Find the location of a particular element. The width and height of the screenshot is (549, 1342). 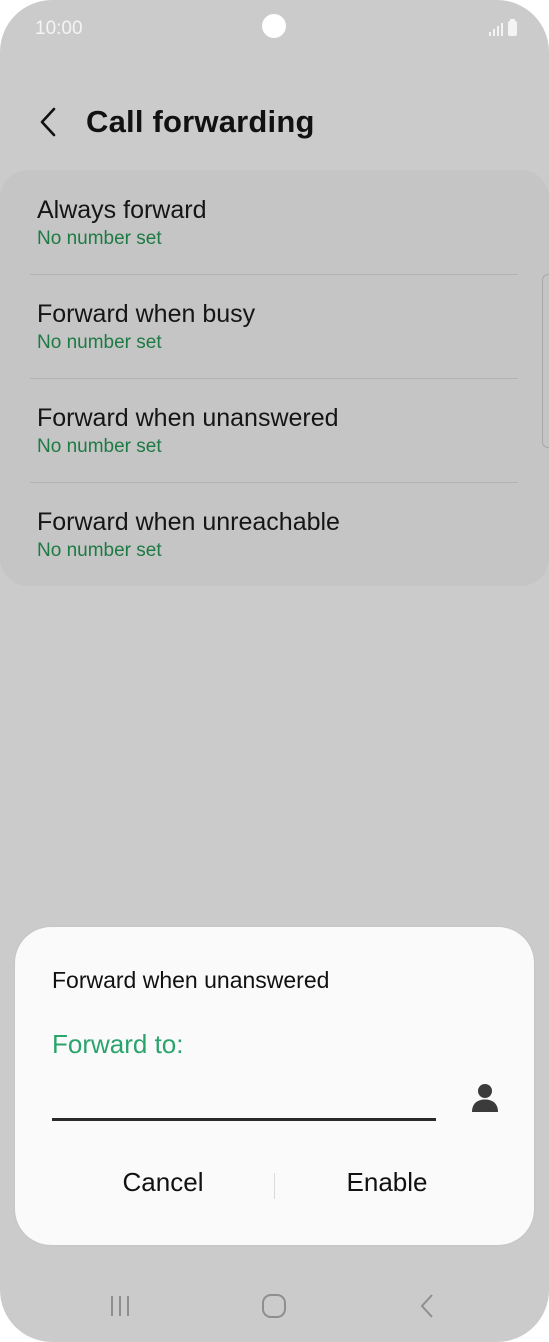

contact-picker-button is located at coordinates (485, 1099).